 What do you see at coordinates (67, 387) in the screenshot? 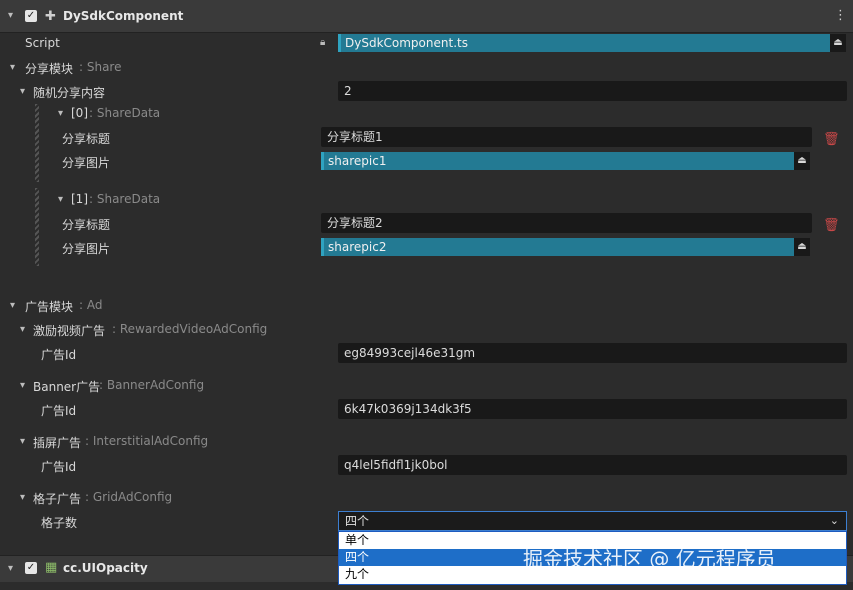
I see `banner-ad-label: Banner广告` at bounding box center [67, 387].